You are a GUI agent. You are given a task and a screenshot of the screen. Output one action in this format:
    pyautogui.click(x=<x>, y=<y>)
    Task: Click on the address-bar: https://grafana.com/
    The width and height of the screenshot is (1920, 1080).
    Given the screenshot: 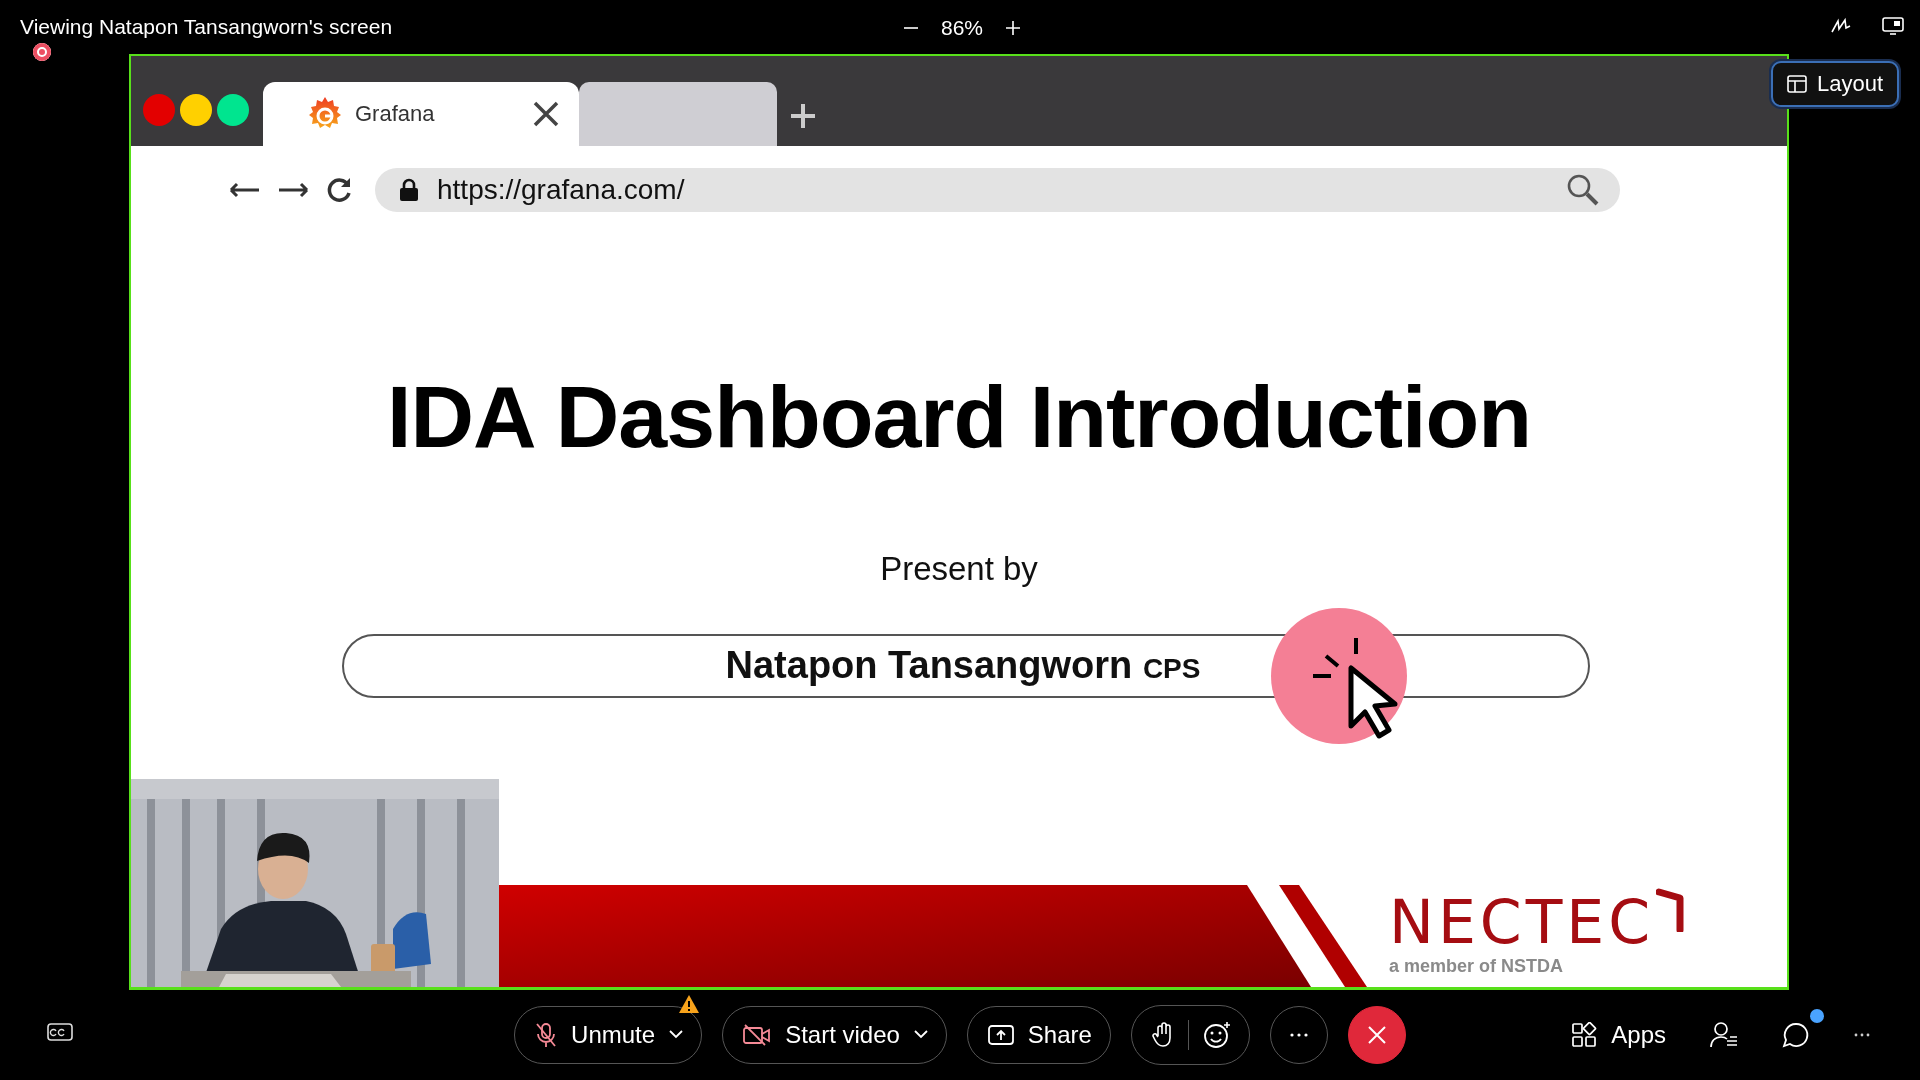 What is the action you would take?
    pyautogui.click(x=997, y=189)
    